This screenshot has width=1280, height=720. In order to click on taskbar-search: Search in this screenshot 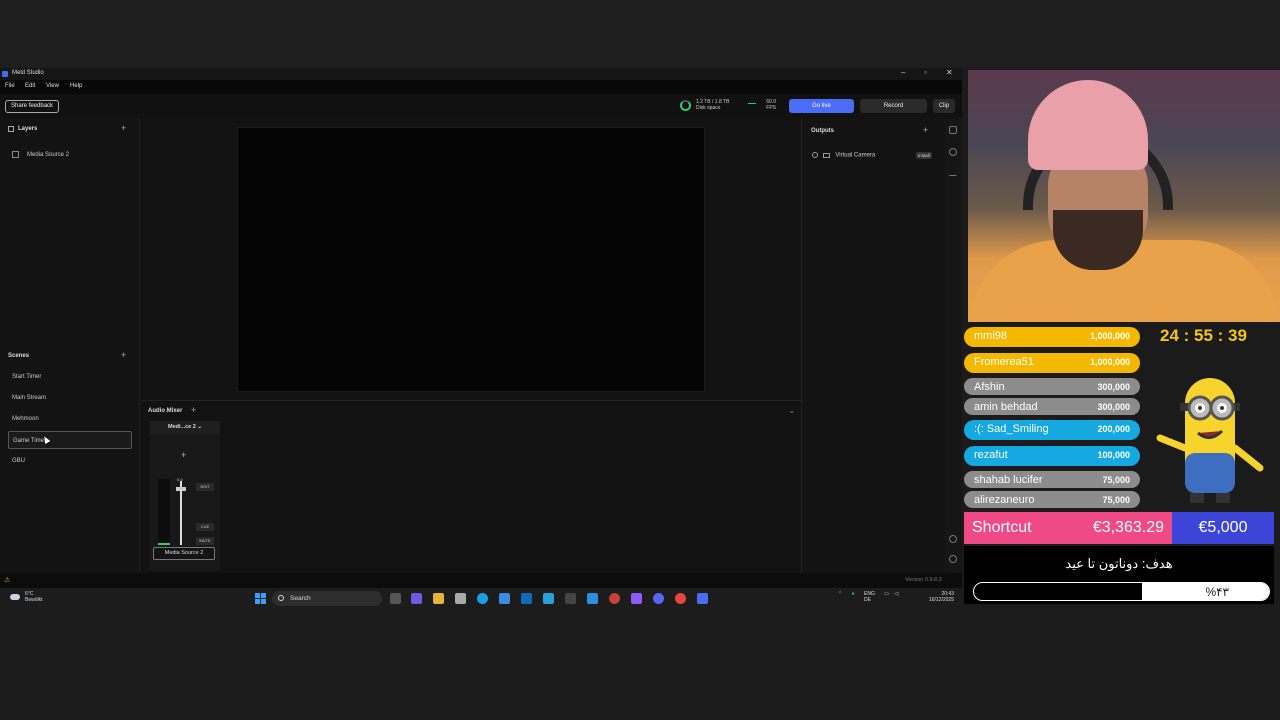, I will do `click(327, 598)`.